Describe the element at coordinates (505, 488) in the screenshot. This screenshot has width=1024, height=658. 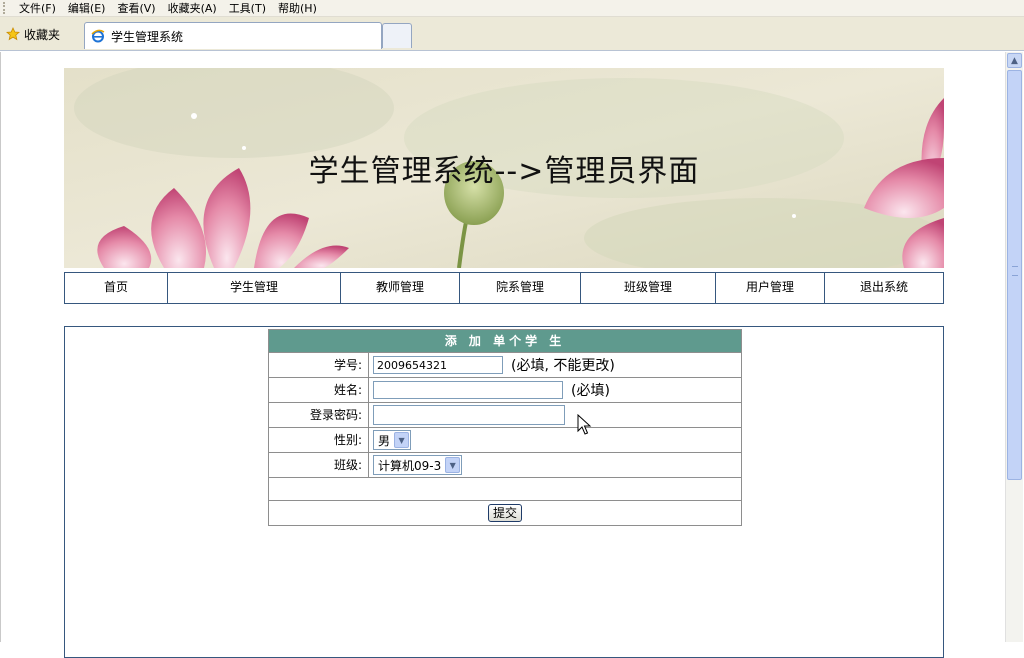
I see `row-spacer` at that location.